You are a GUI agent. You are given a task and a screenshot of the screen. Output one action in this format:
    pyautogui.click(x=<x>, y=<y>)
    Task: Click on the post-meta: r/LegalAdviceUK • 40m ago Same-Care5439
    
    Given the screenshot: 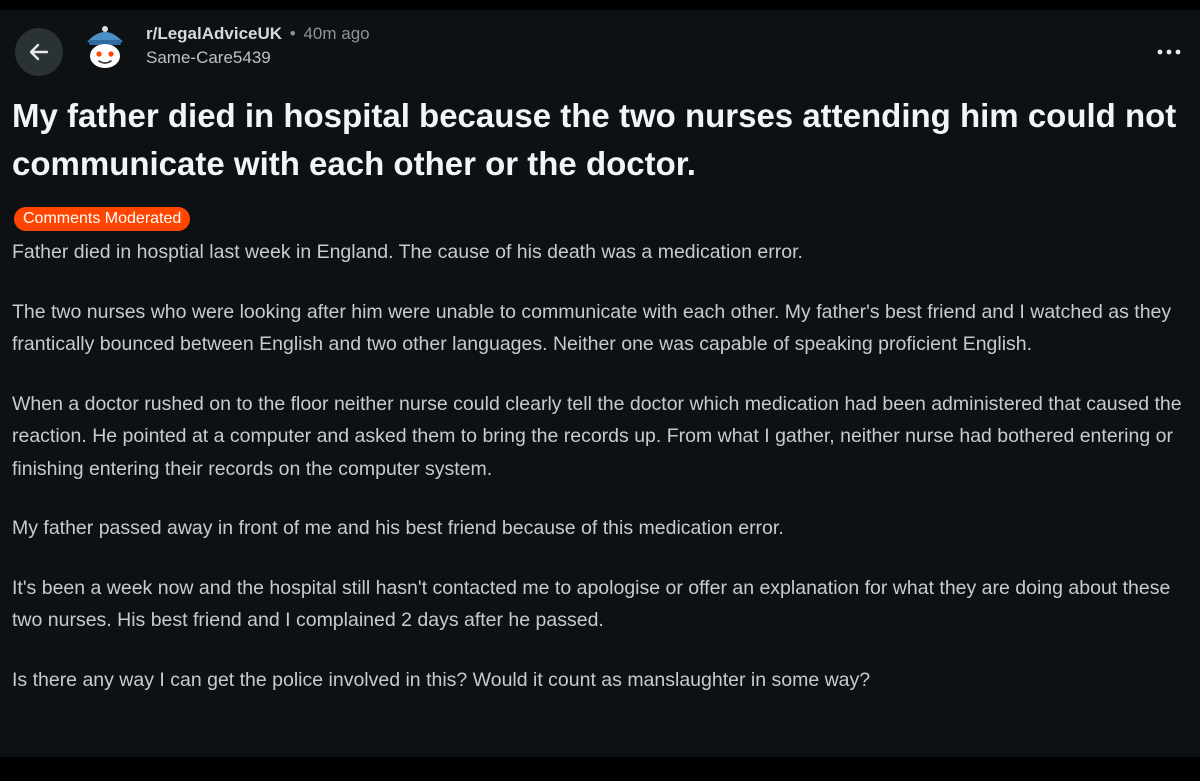 What is the action you would take?
    pyautogui.click(x=258, y=46)
    